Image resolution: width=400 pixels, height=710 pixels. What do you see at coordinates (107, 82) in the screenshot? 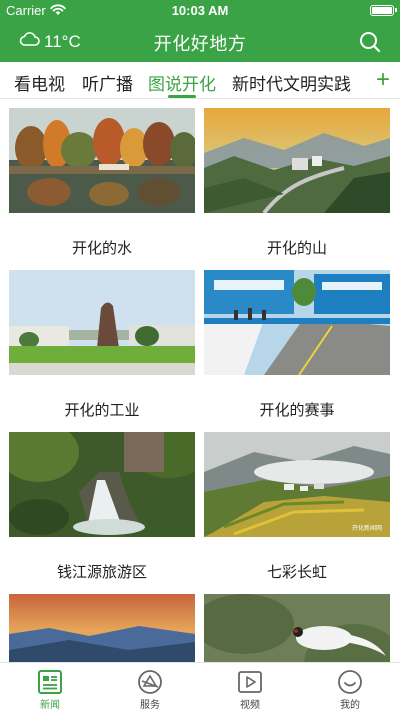
I see `tab-radio: 听广播` at bounding box center [107, 82].